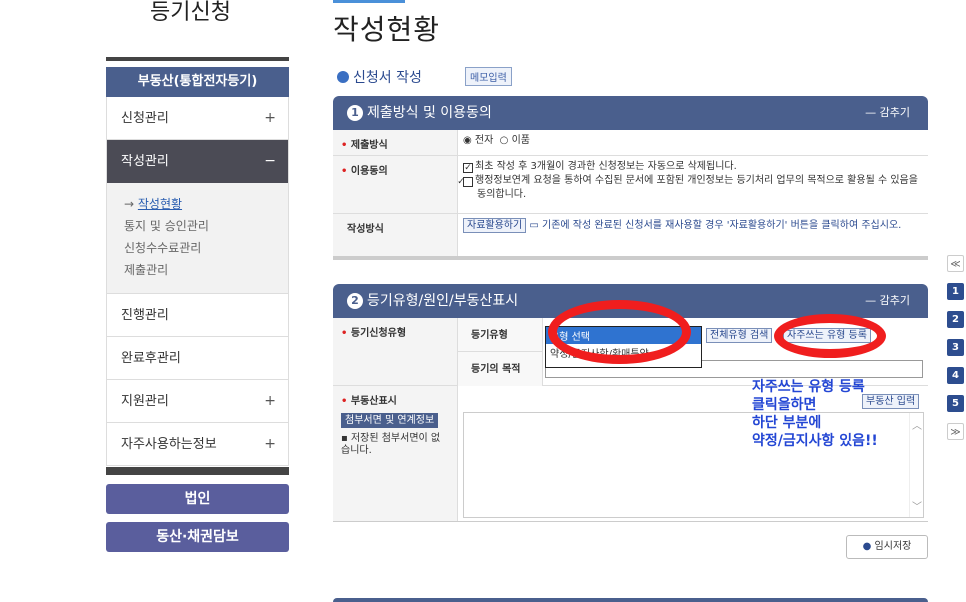  What do you see at coordinates (955, 319) in the screenshot?
I see `page-2-button: 2` at bounding box center [955, 319].